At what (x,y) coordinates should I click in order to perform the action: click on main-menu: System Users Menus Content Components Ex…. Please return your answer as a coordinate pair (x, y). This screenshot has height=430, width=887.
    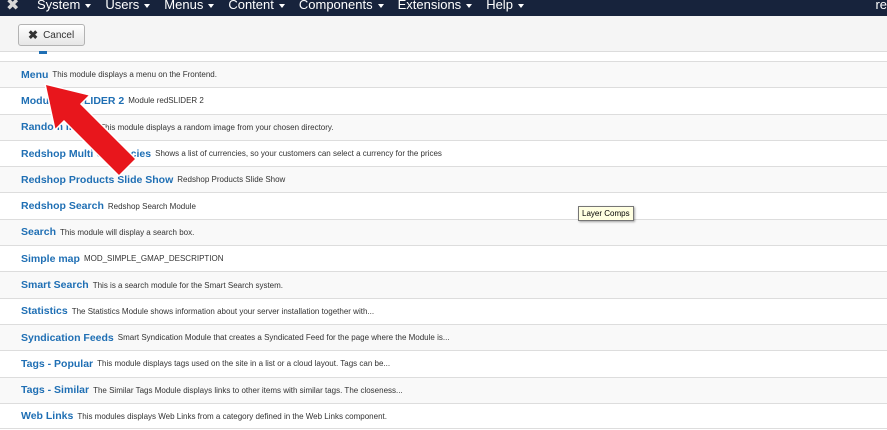
    Looking at the image, I should click on (287, 6).